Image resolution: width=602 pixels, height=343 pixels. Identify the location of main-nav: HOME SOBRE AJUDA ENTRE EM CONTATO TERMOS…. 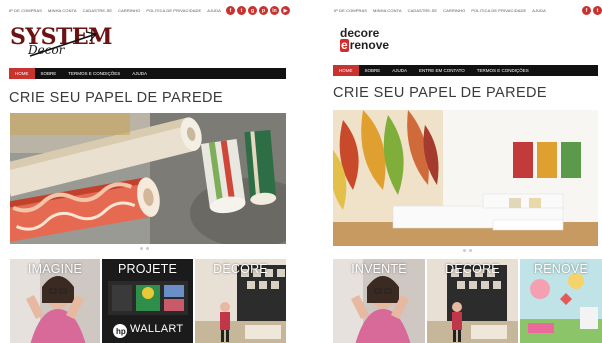
(465, 70).